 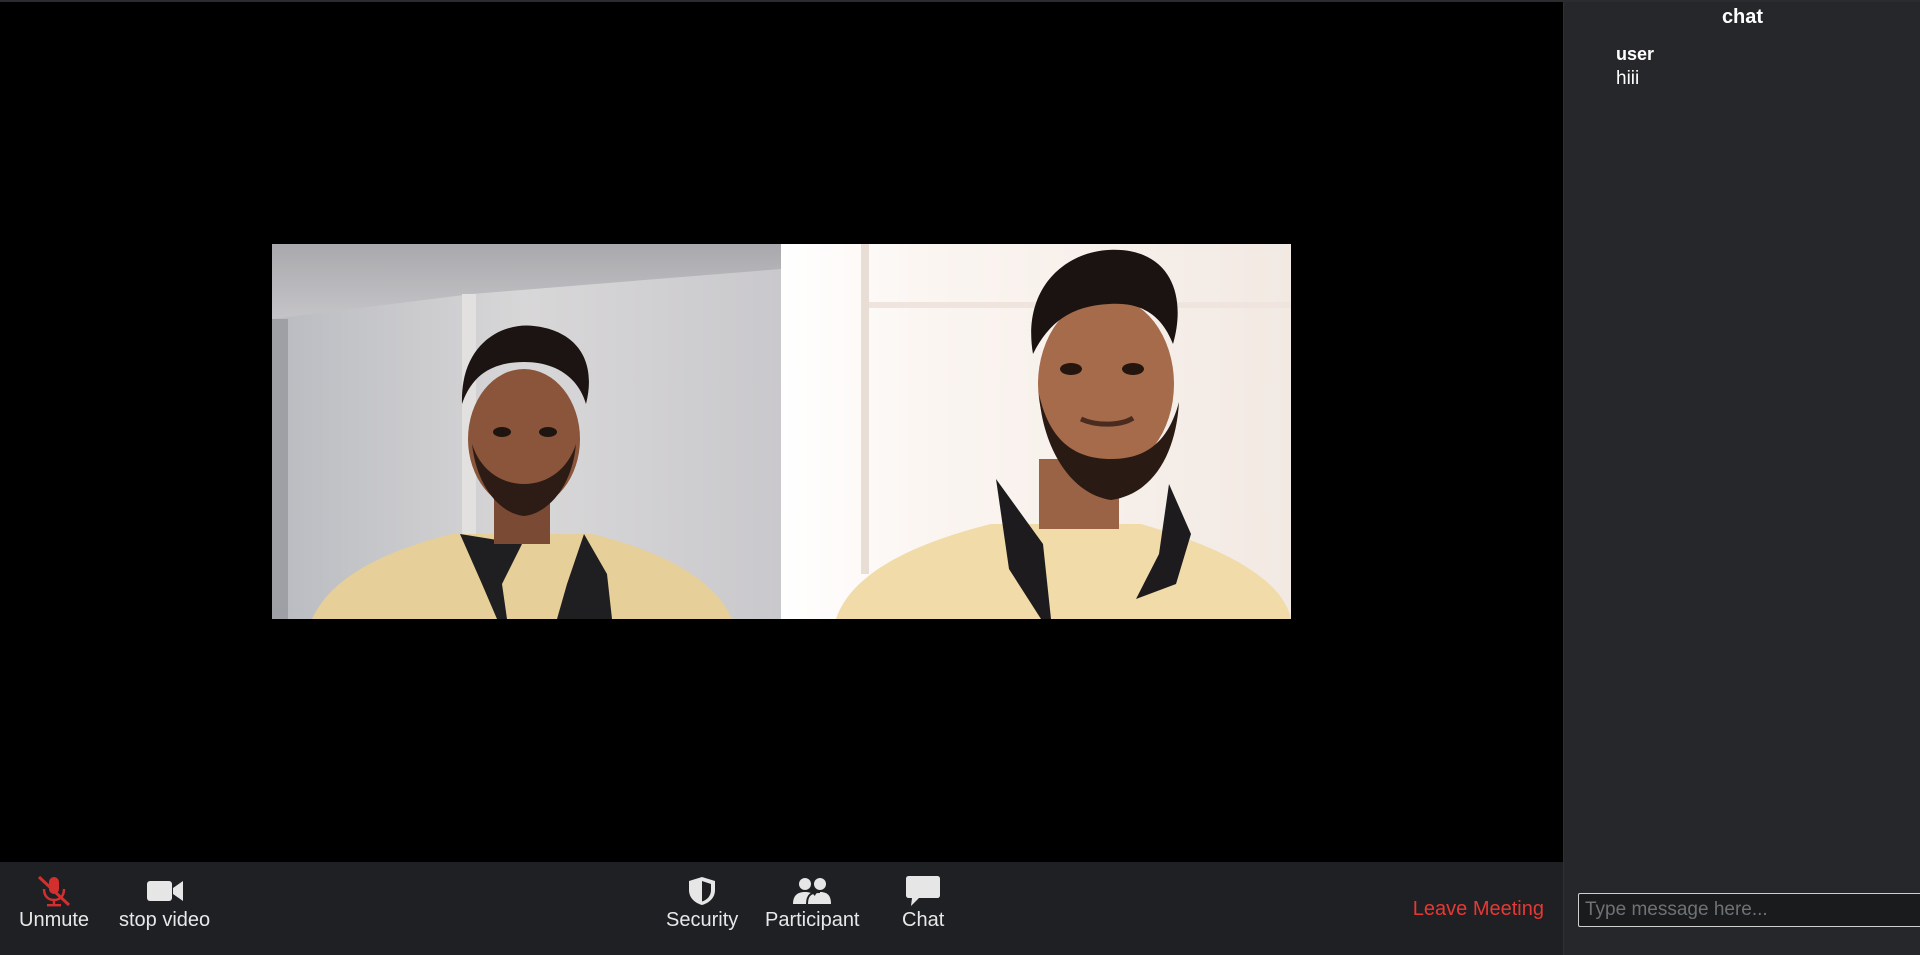 I want to click on video-camera-icon, so click(x=165, y=891).